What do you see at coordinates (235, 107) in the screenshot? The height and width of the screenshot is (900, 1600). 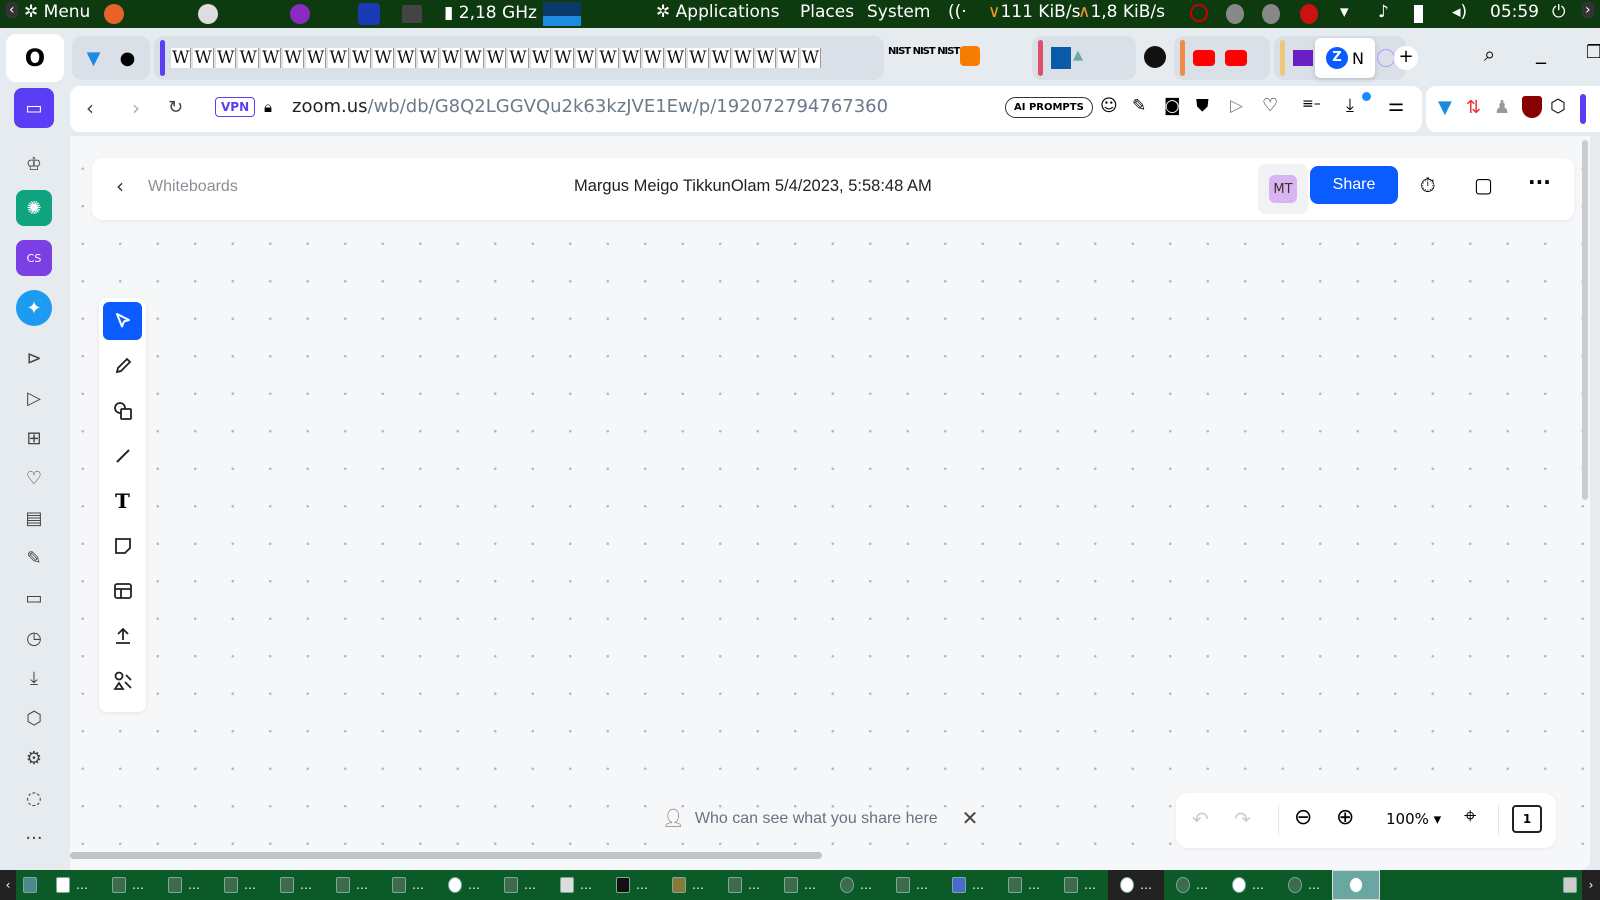 I see `vpn-badge: VPN` at bounding box center [235, 107].